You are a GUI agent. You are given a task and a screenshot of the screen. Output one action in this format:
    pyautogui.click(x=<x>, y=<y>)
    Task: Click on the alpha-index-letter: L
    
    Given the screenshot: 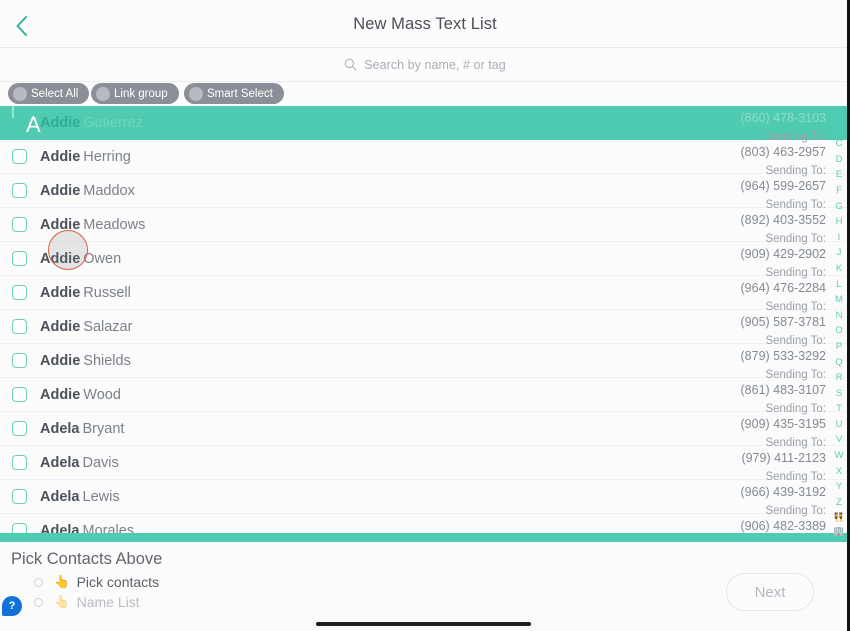 What is the action you would take?
    pyautogui.click(x=838, y=285)
    